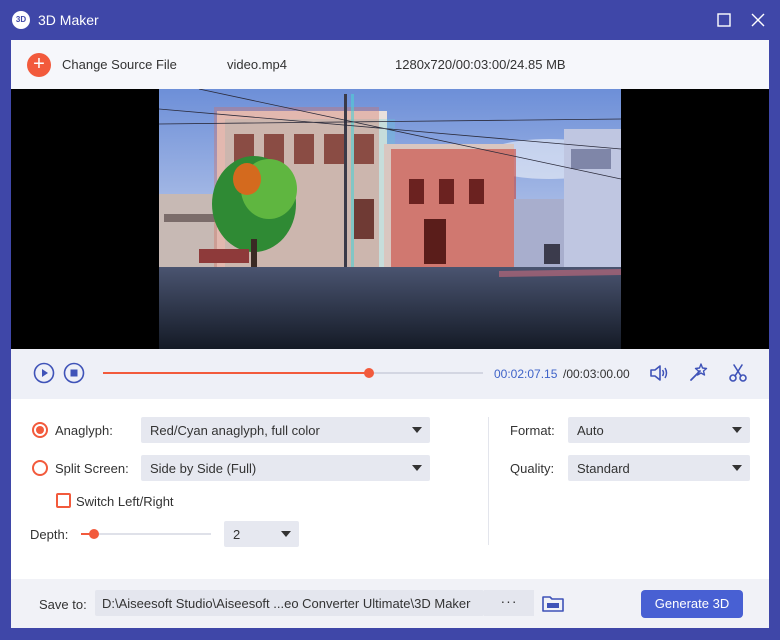  I want to click on close-button, so click(758, 20).